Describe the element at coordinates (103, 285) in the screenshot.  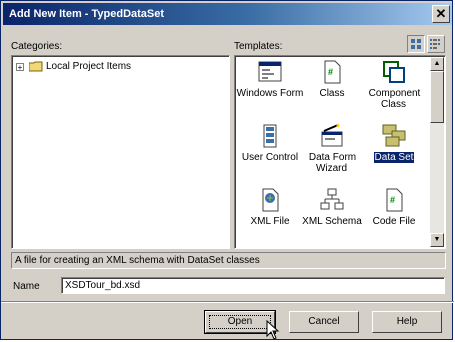
I see `name-input-value: XSDTour_bd.xsd` at that location.